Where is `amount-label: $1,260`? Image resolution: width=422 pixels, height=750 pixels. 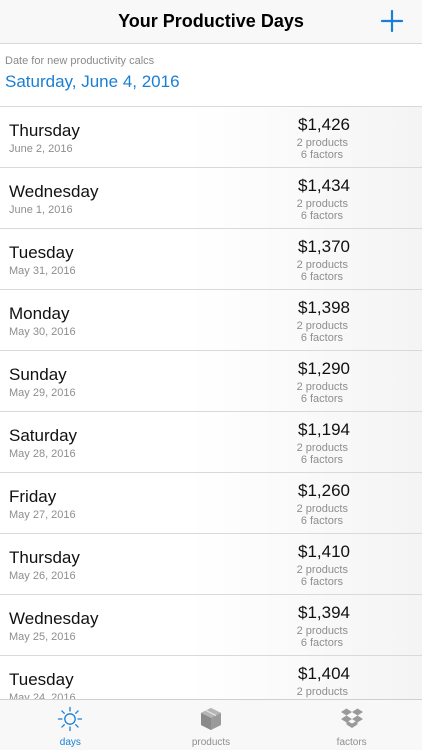
amount-label: $1,260 is located at coordinates (324, 490).